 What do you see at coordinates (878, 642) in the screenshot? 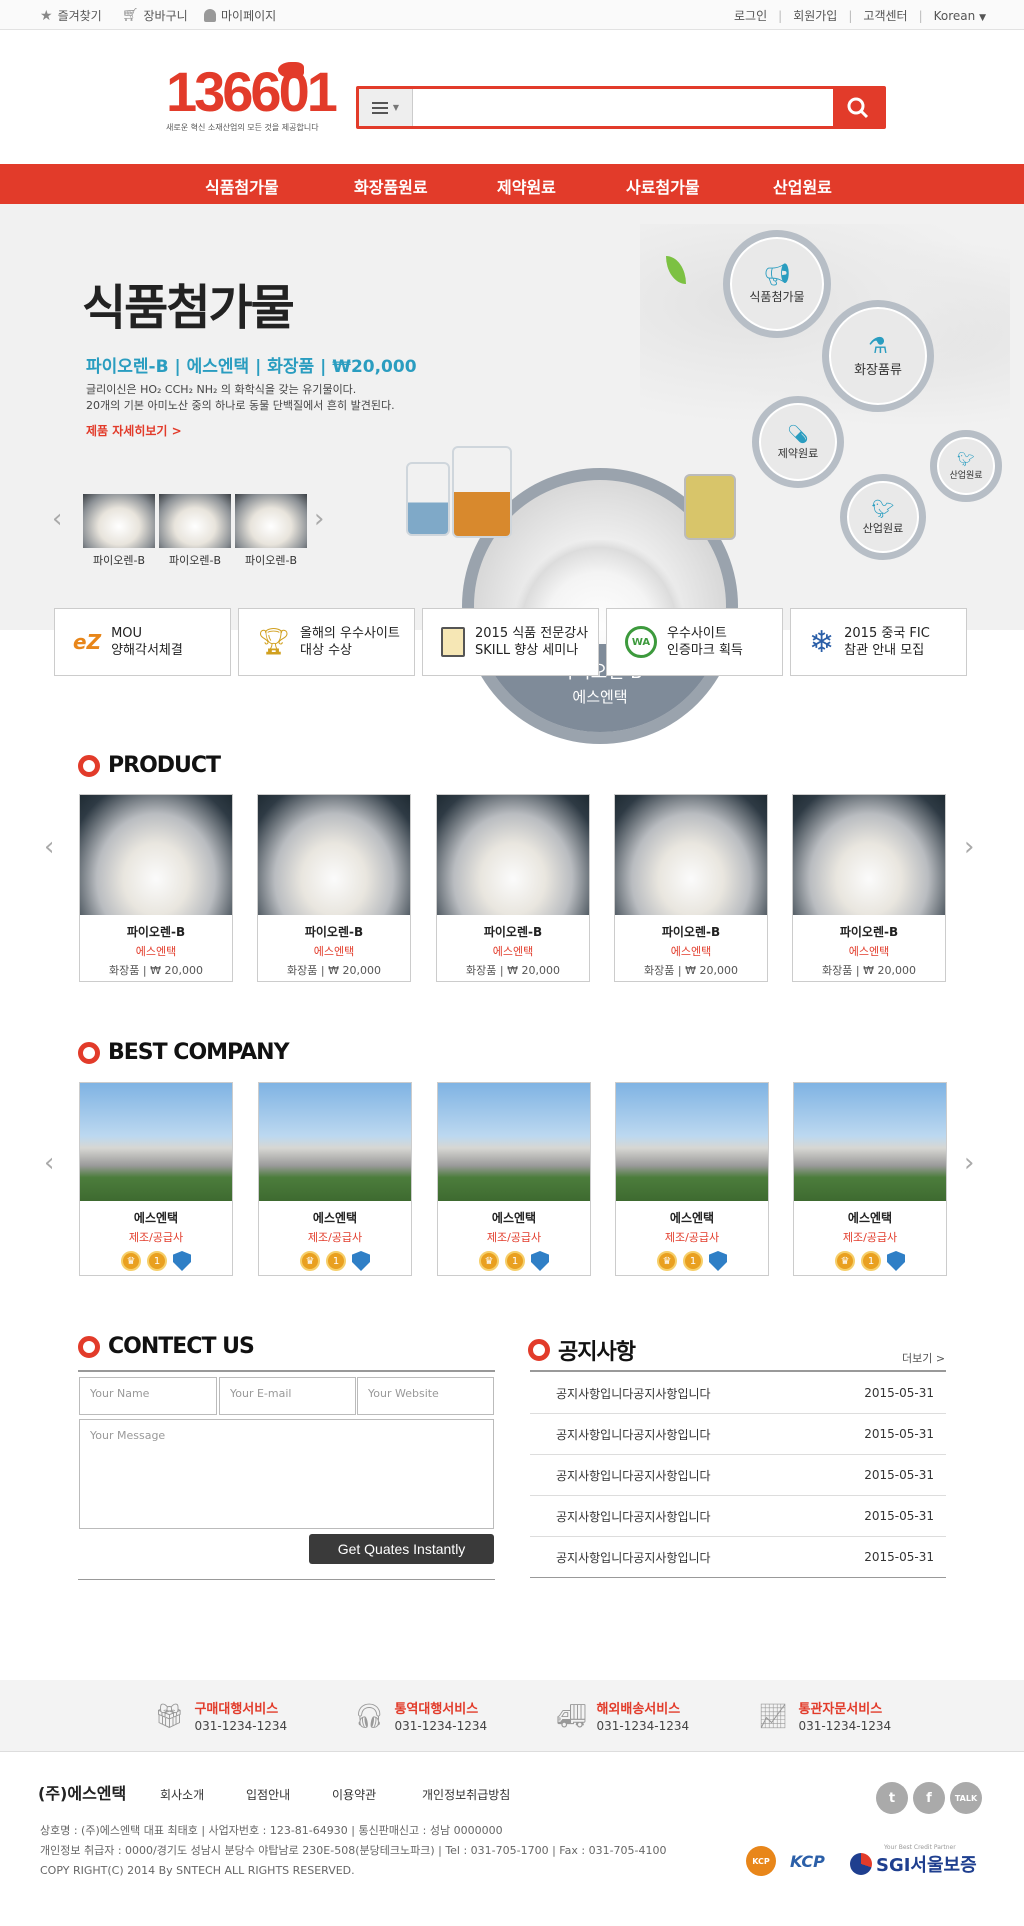
I see `badge-fic: ❄︎ 2015 중국 FIC 참관 안내 모집` at bounding box center [878, 642].